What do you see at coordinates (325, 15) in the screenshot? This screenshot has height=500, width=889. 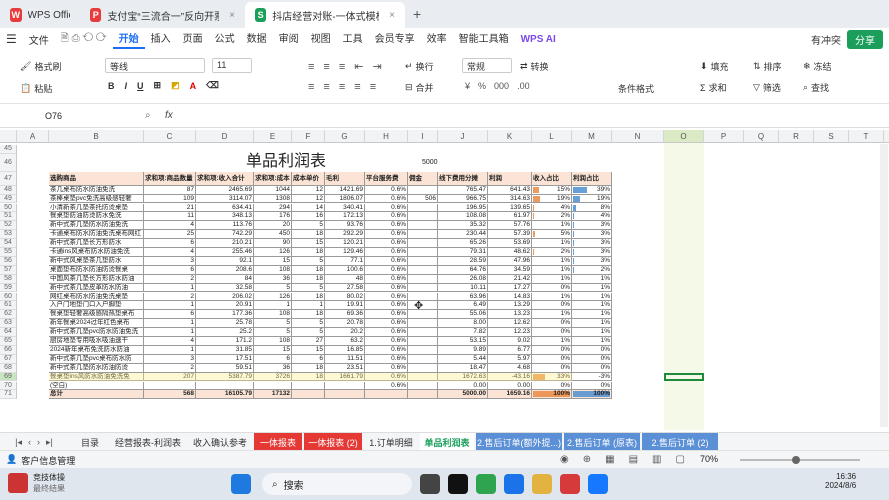 I see `window-tab-2: S 抖店经营对账-一体式模板.xlsx ×` at bounding box center [325, 15].